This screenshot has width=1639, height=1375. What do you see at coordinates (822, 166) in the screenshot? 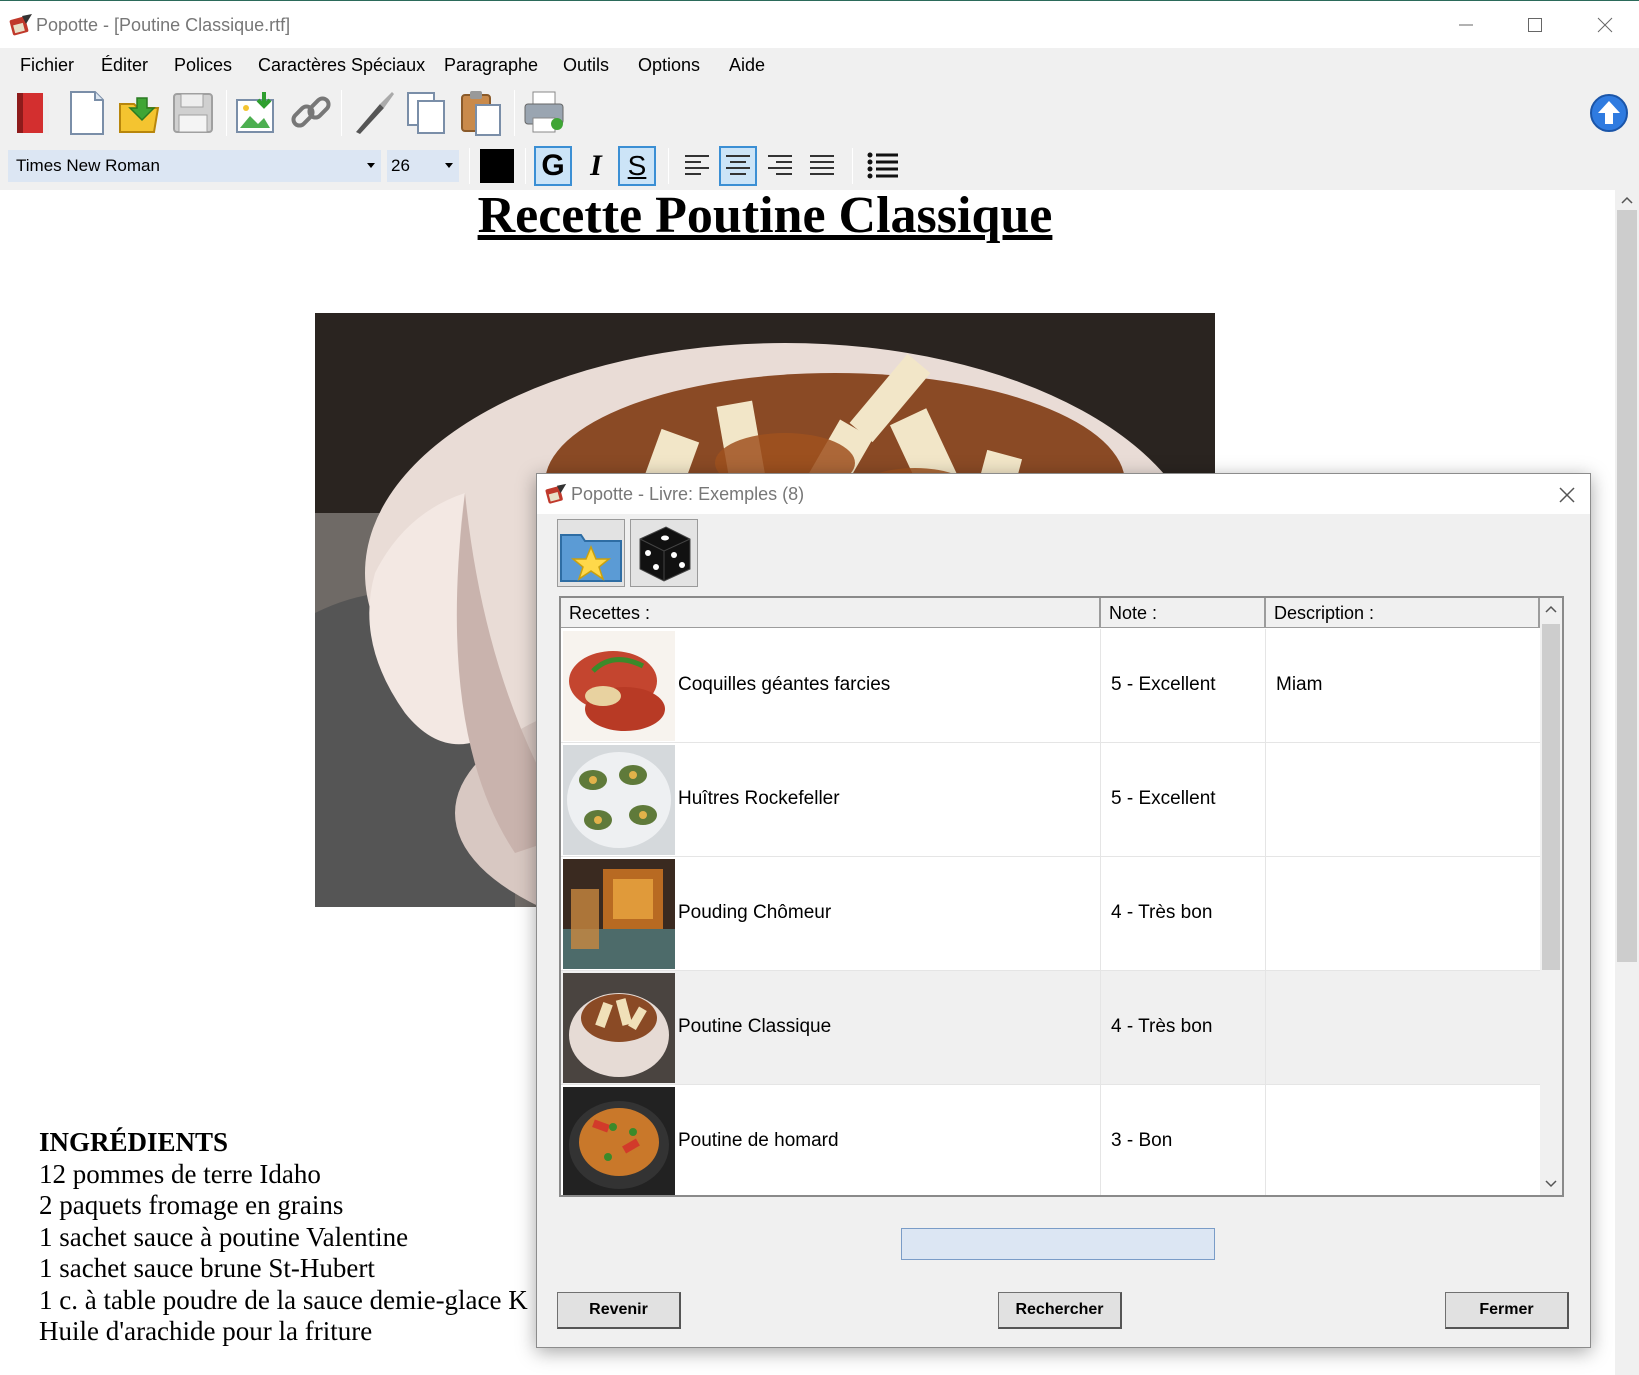
I see `justify-button` at bounding box center [822, 166].